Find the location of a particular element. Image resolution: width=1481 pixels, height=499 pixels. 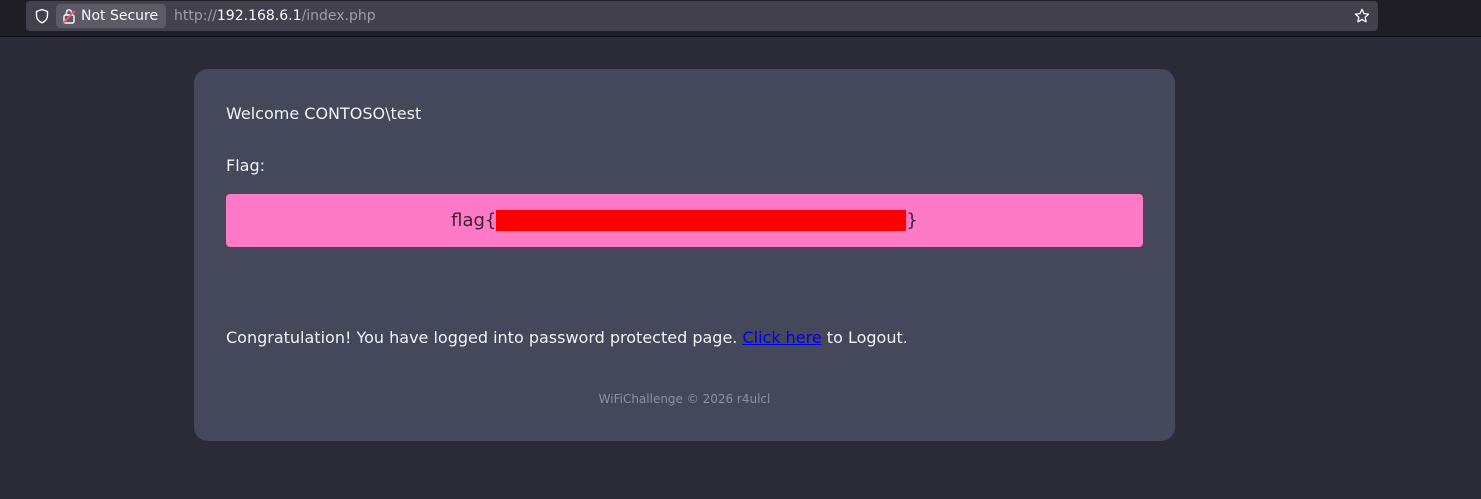

url-prefix: http:// is located at coordinates (195, 16).